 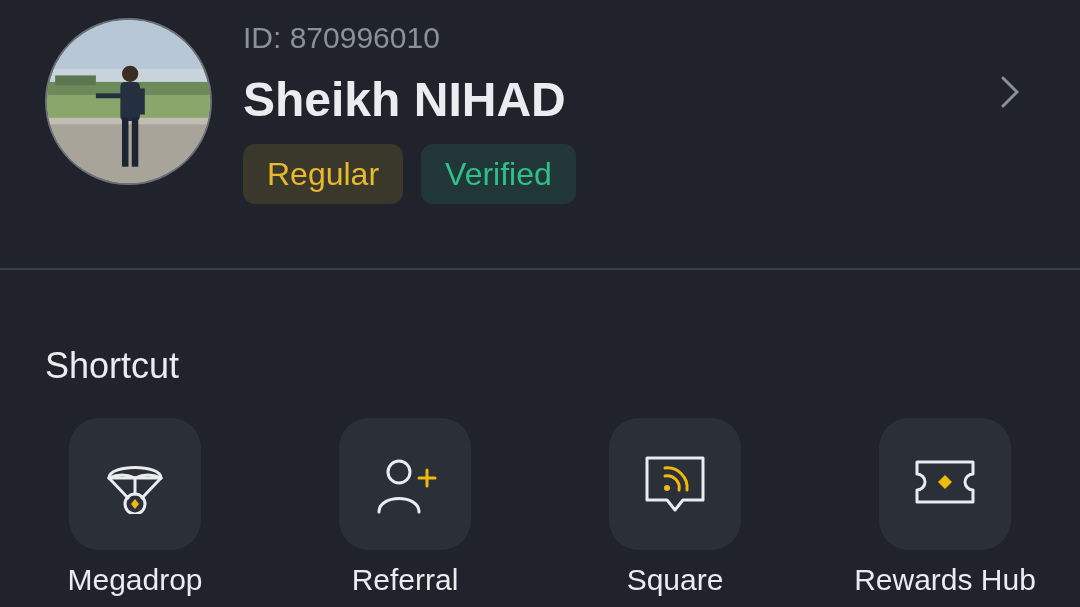 I want to click on status-badge: Verified, so click(x=498, y=174).